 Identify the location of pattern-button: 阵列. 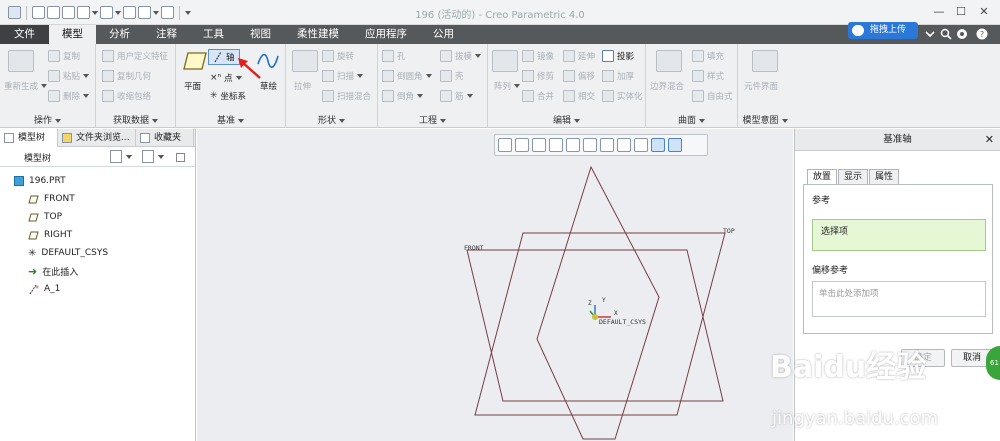
(507, 86).